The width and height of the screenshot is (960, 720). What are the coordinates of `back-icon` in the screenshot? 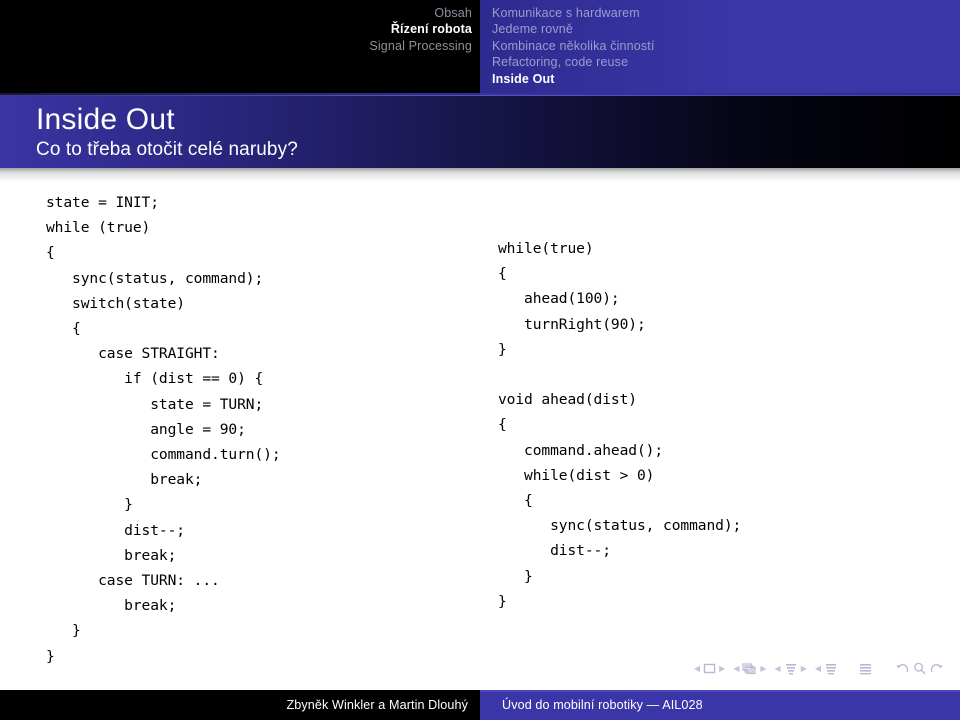 It's located at (902, 668).